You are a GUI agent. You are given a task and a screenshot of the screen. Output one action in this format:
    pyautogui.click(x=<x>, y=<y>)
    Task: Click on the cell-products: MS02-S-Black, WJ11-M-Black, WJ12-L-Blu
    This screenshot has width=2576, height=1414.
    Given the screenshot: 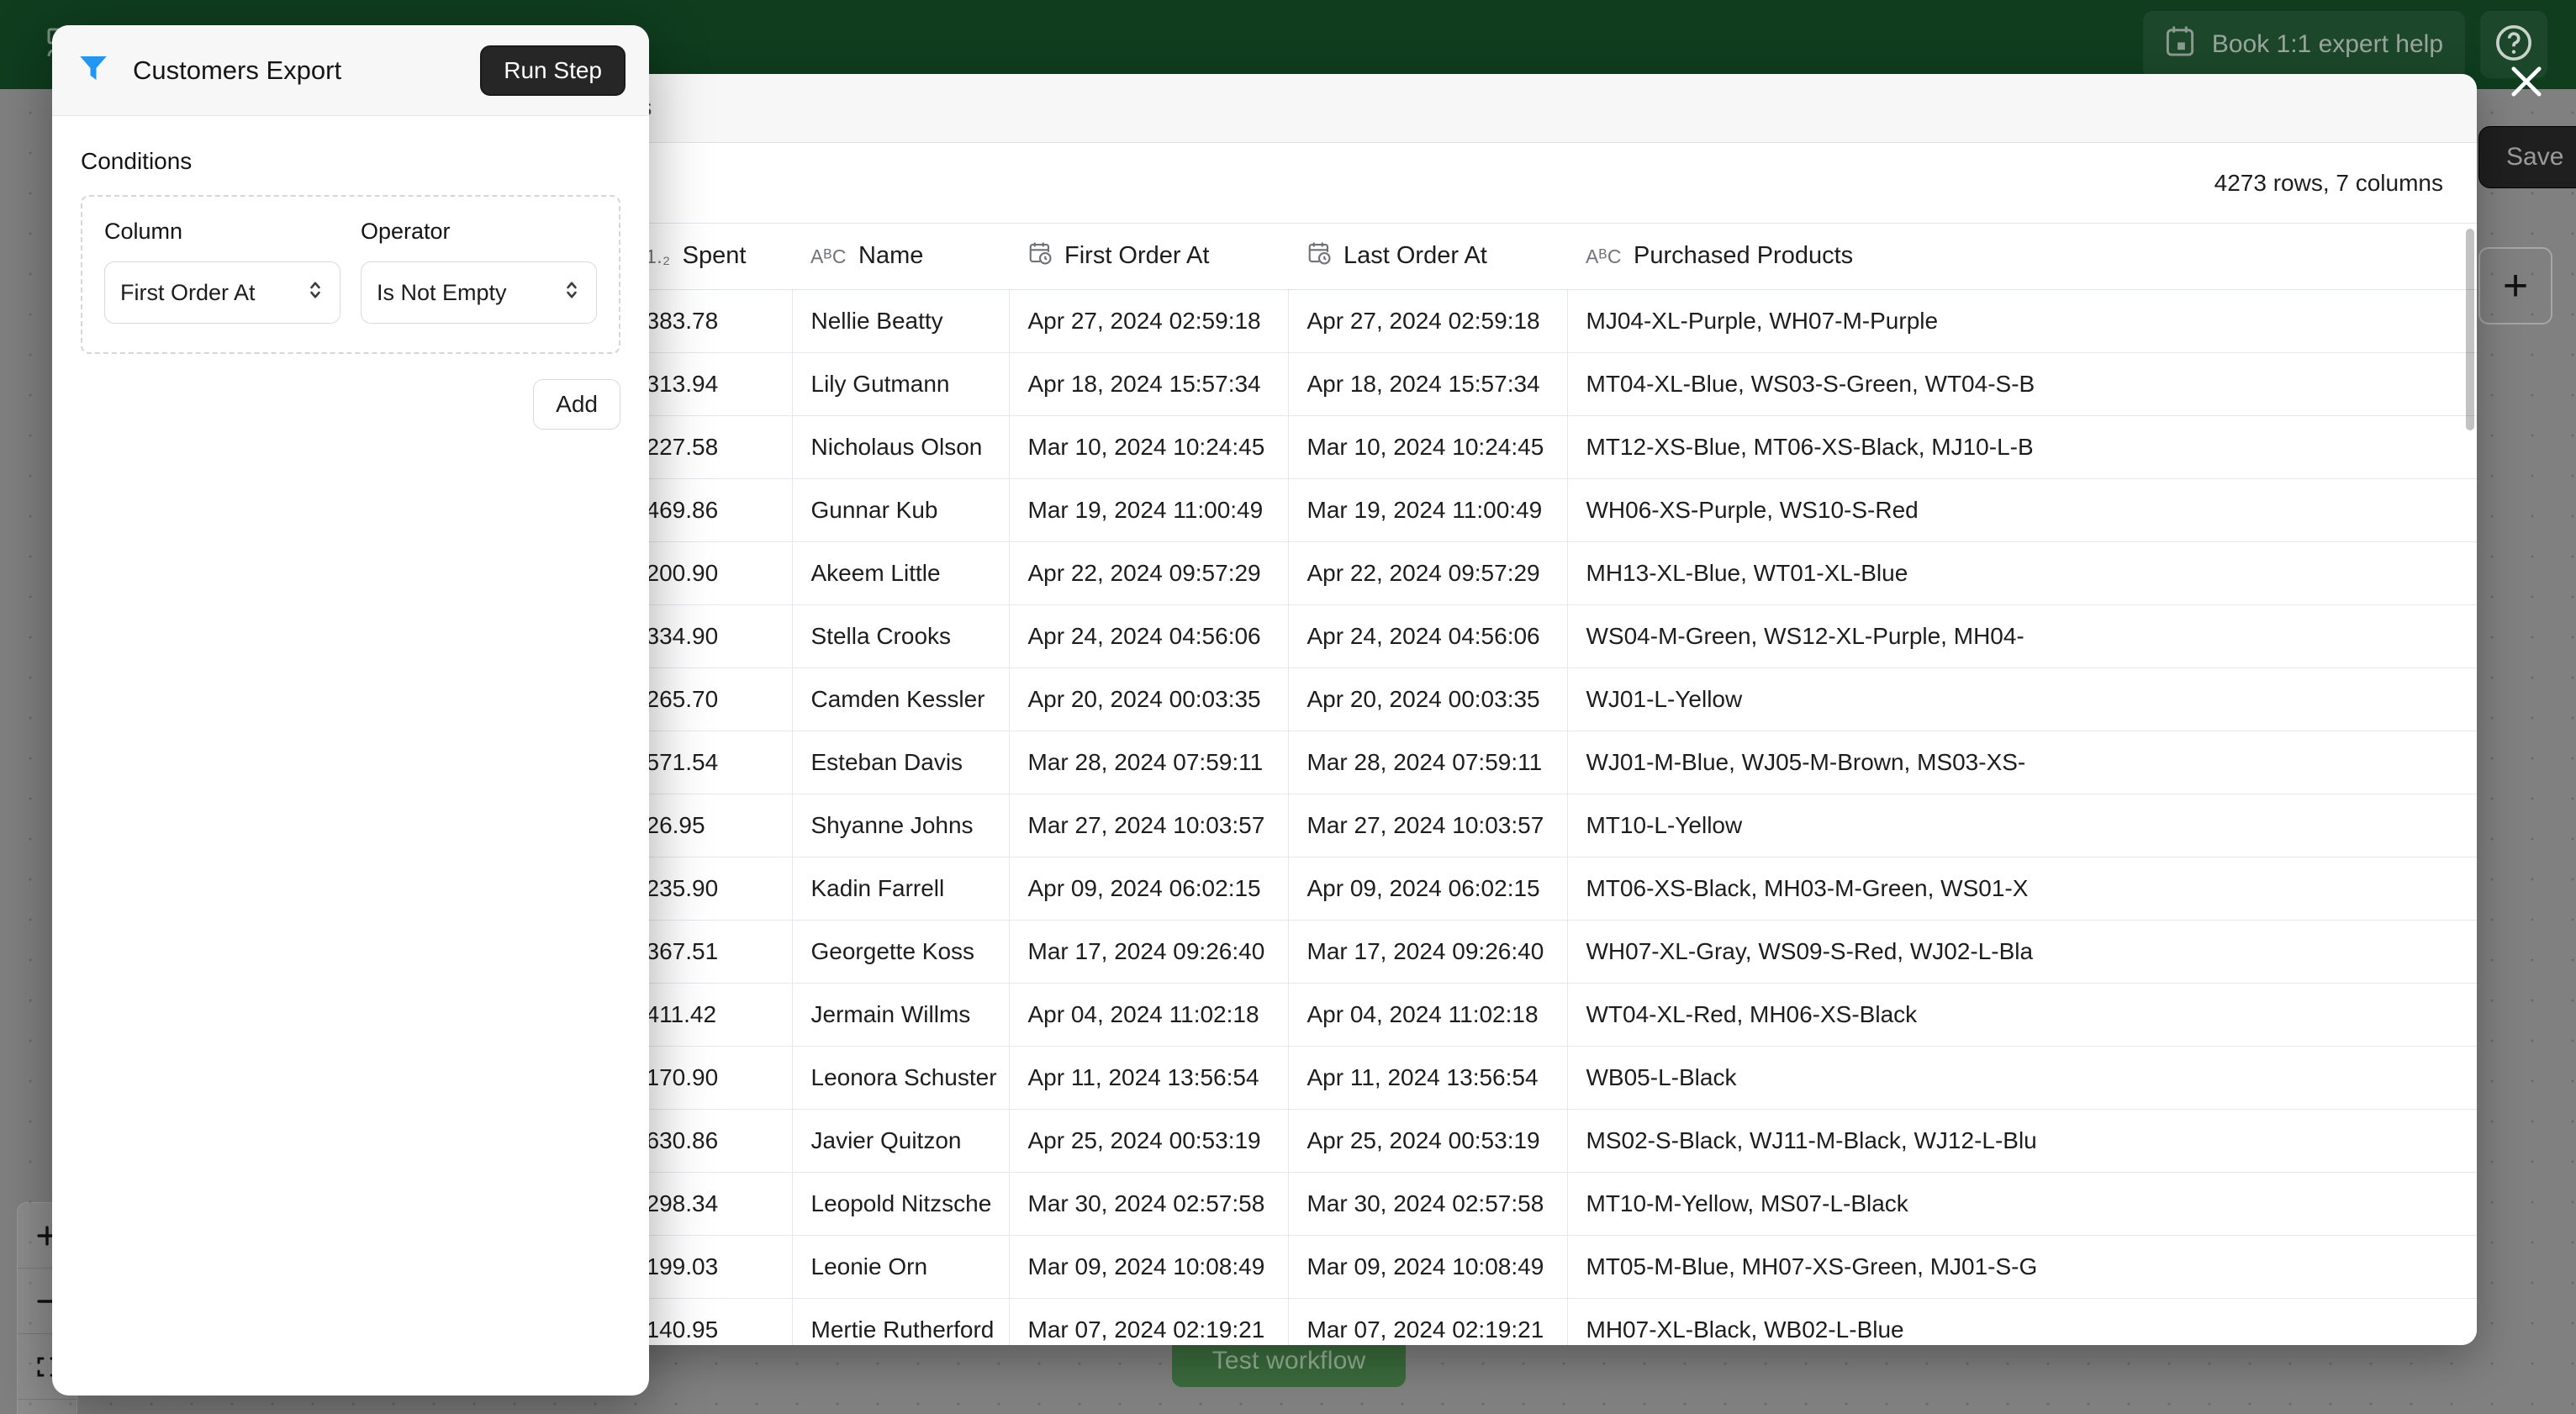 What is the action you would take?
    pyautogui.click(x=2022, y=1141)
    